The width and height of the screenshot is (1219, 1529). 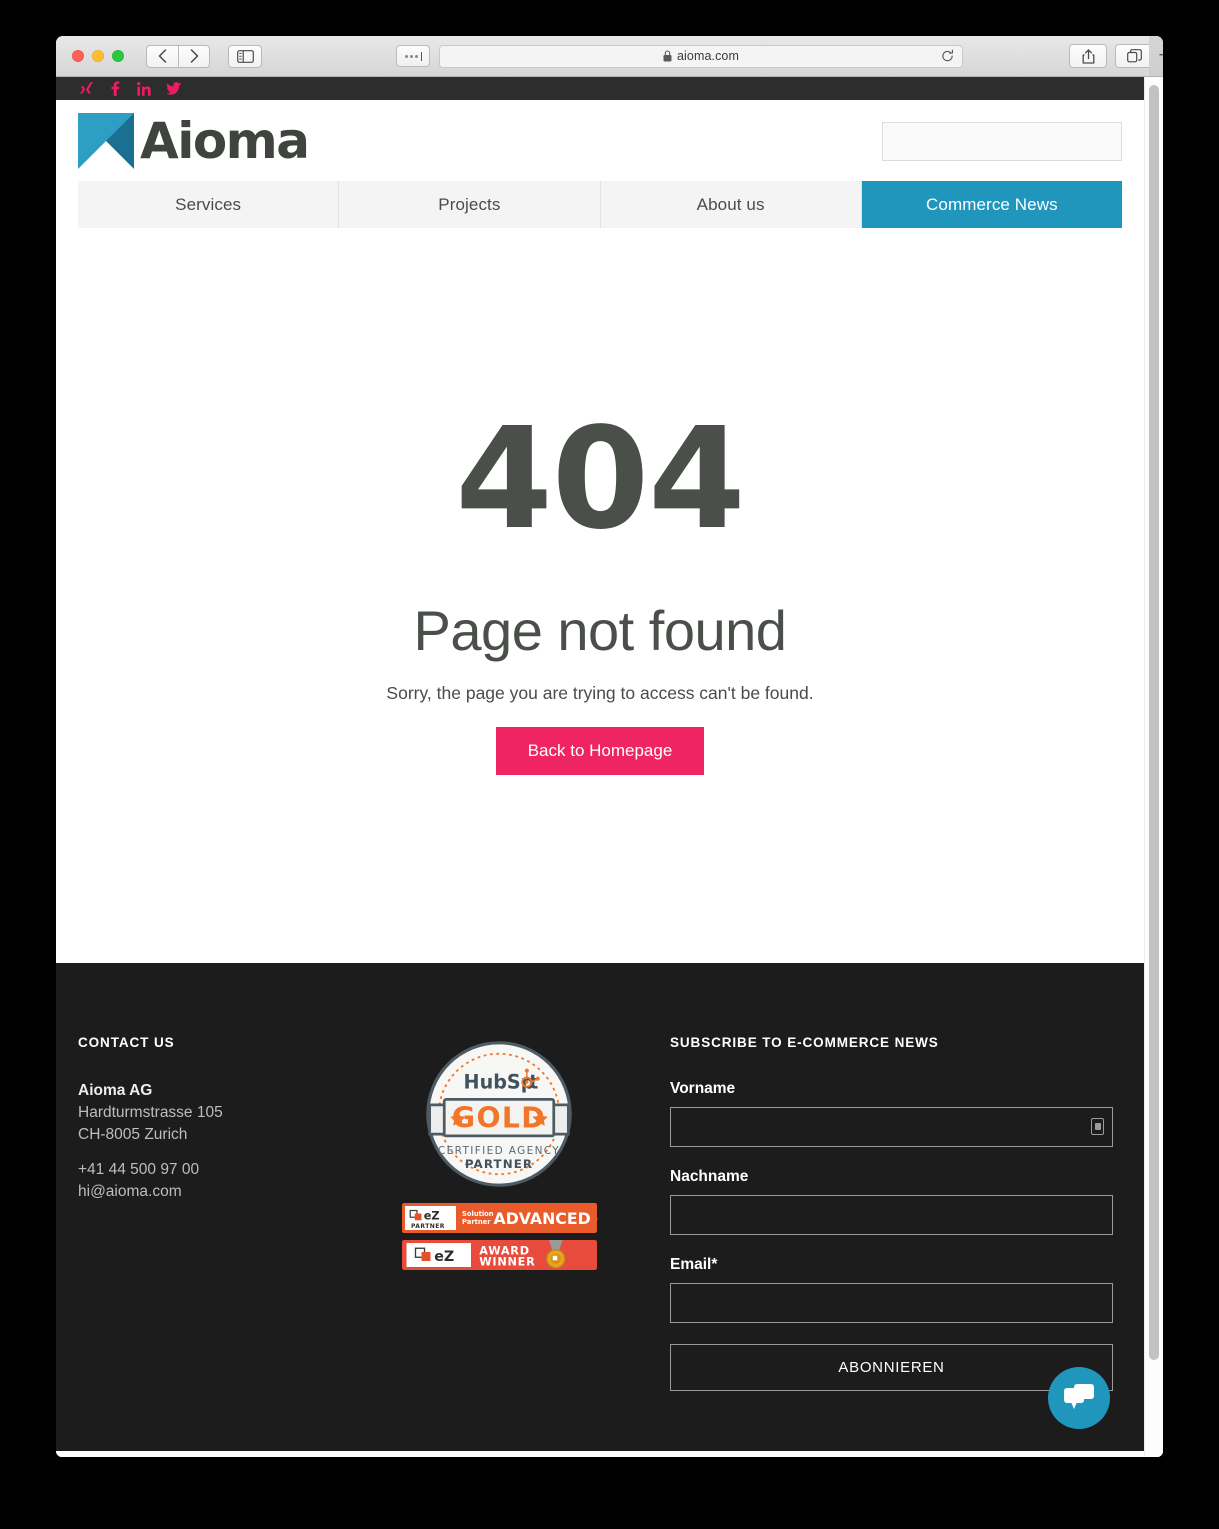 I want to click on chevron-right-icon, so click(x=194, y=56).